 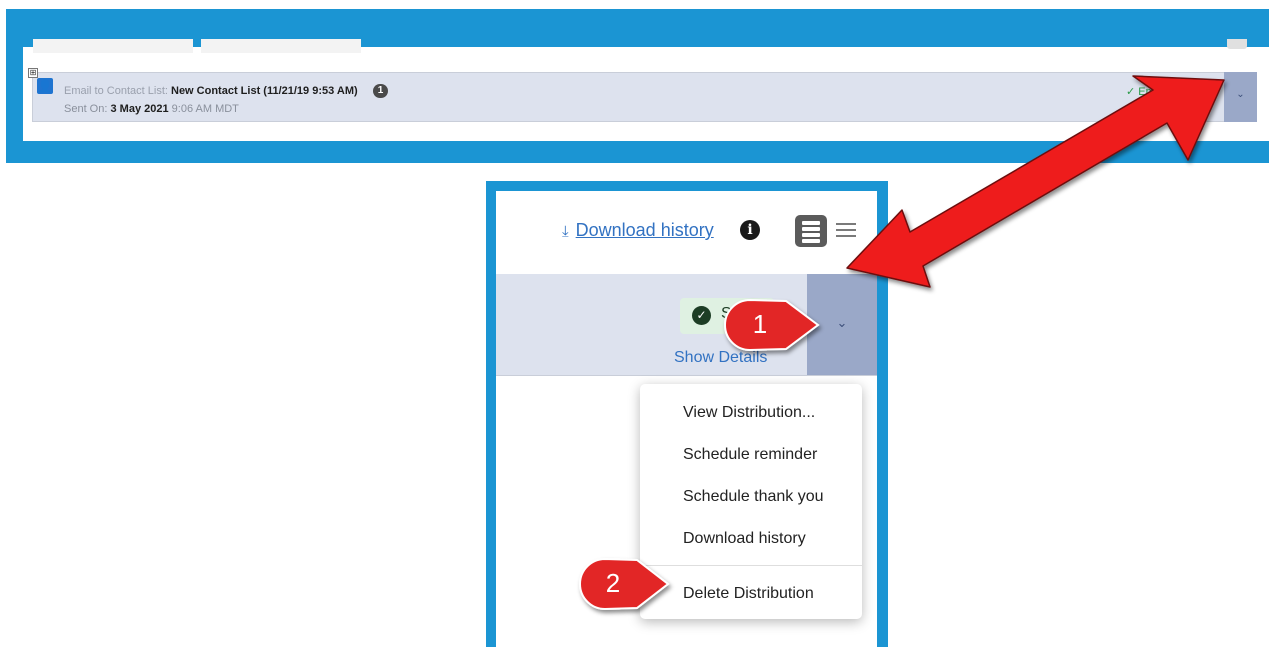 I want to click on check-circle-icon: ✓, so click(x=701, y=315).